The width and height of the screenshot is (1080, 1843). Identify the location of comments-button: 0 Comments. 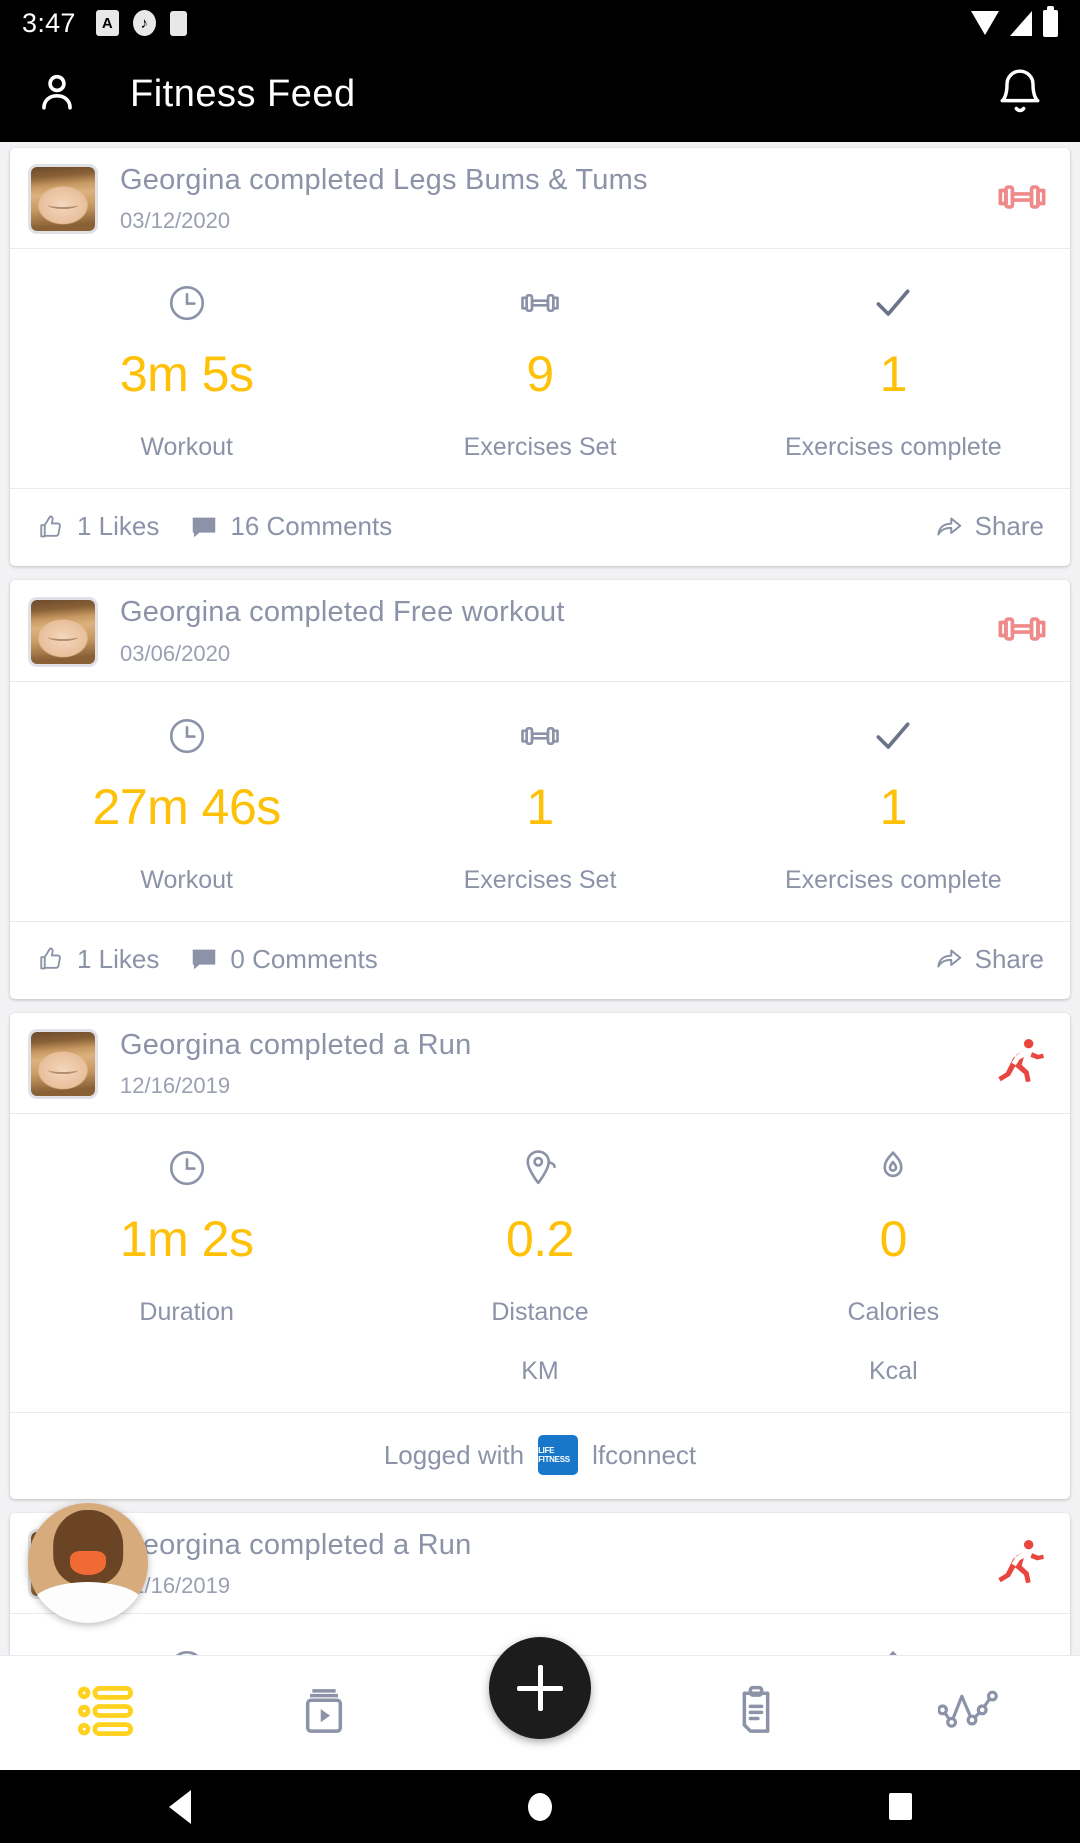
(283, 959).